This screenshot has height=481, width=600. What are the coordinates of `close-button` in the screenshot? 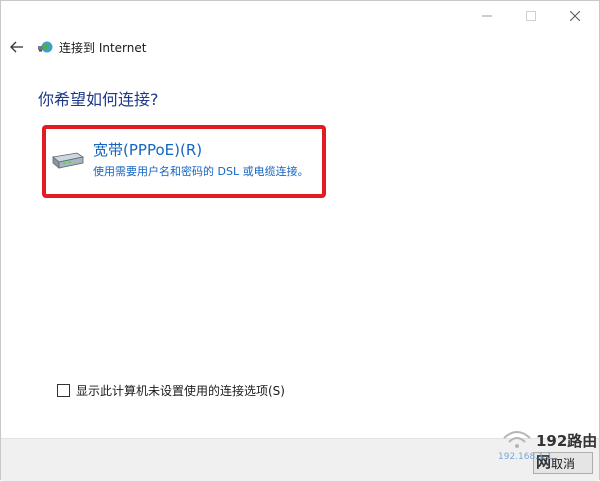 It's located at (575, 16).